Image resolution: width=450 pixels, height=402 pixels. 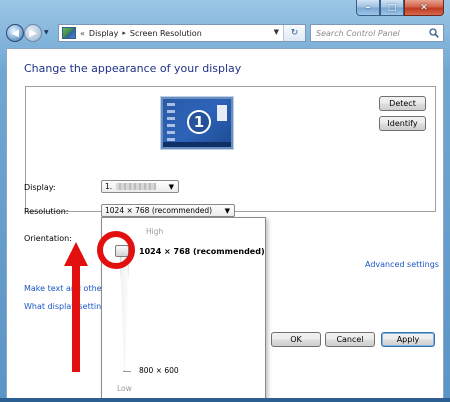 What do you see at coordinates (276, 32) in the screenshot?
I see `address-dropdown-icon: ▼` at bounding box center [276, 32].